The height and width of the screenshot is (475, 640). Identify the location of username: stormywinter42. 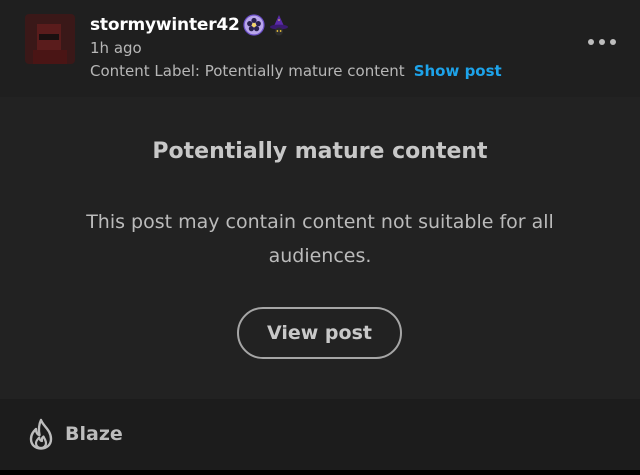
(165, 25).